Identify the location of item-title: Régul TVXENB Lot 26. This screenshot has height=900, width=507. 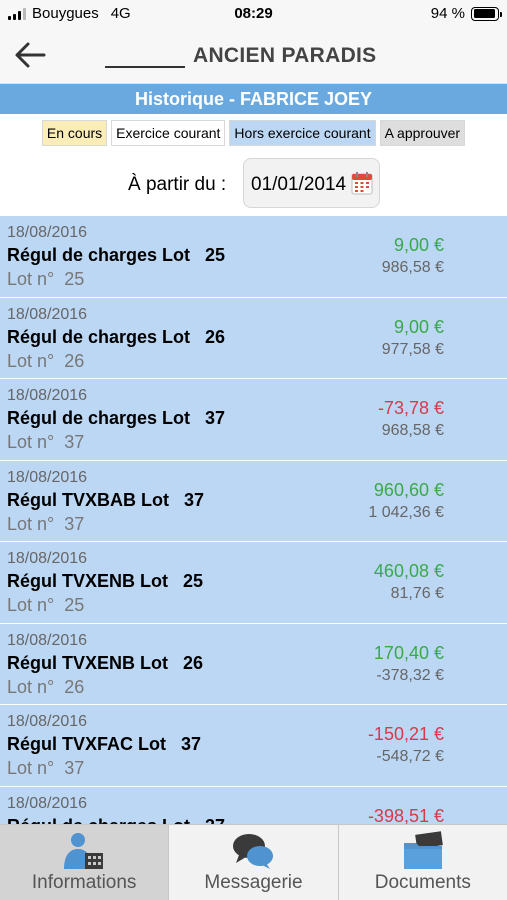
(105, 662).